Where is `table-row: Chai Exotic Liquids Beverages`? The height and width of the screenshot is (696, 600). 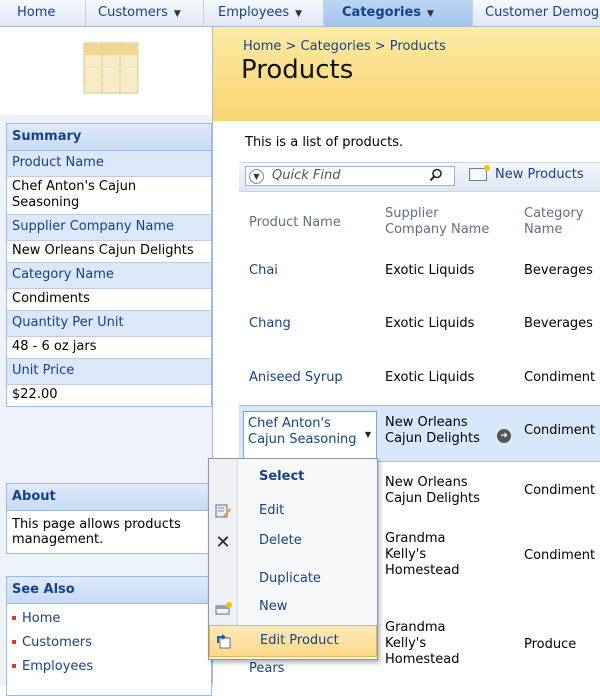
table-row: Chai Exotic Liquids Beverages is located at coordinates (419, 271).